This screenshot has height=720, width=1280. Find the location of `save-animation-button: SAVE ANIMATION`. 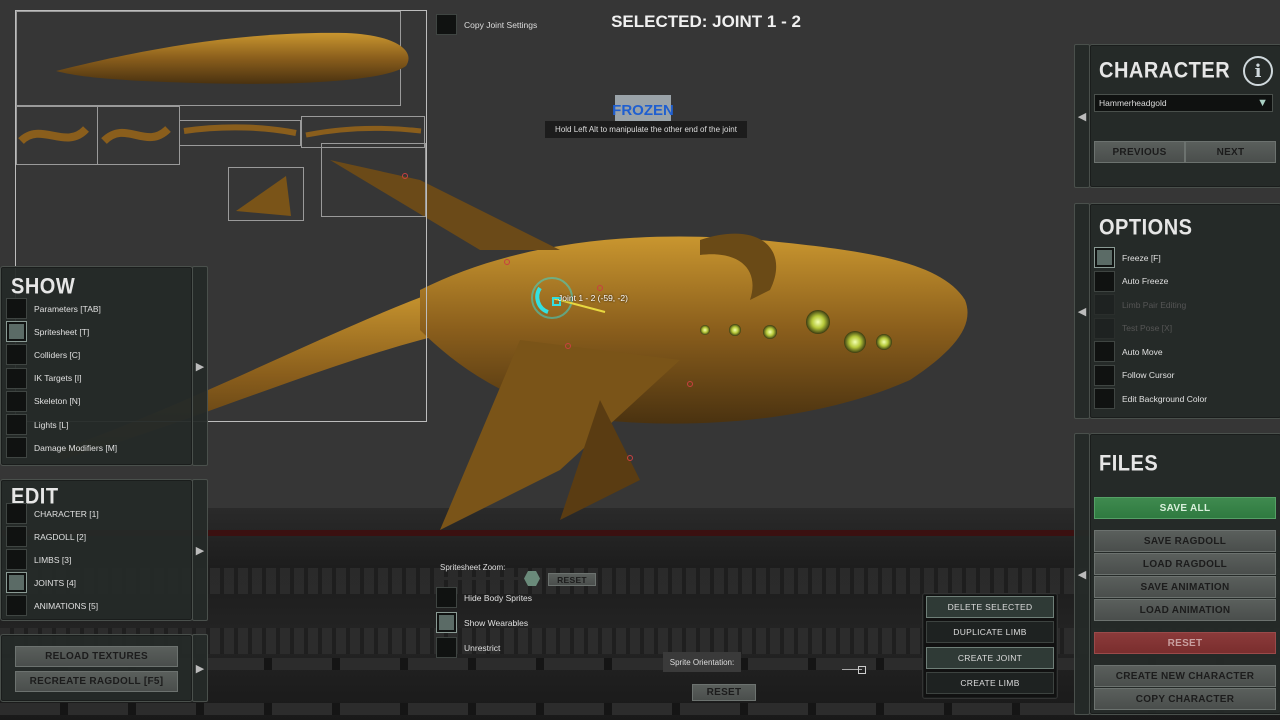

save-animation-button: SAVE ANIMATION is located at coordinates (1185, 587).